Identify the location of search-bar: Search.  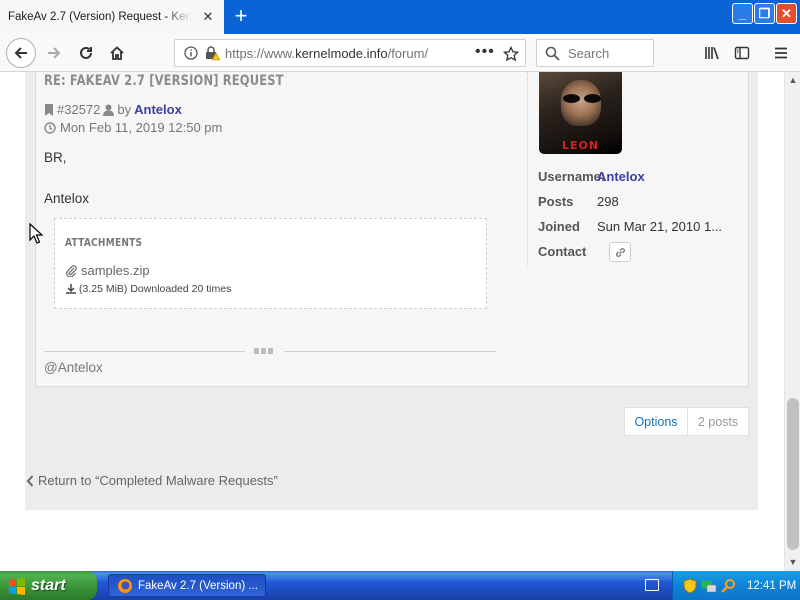
(595, 53).